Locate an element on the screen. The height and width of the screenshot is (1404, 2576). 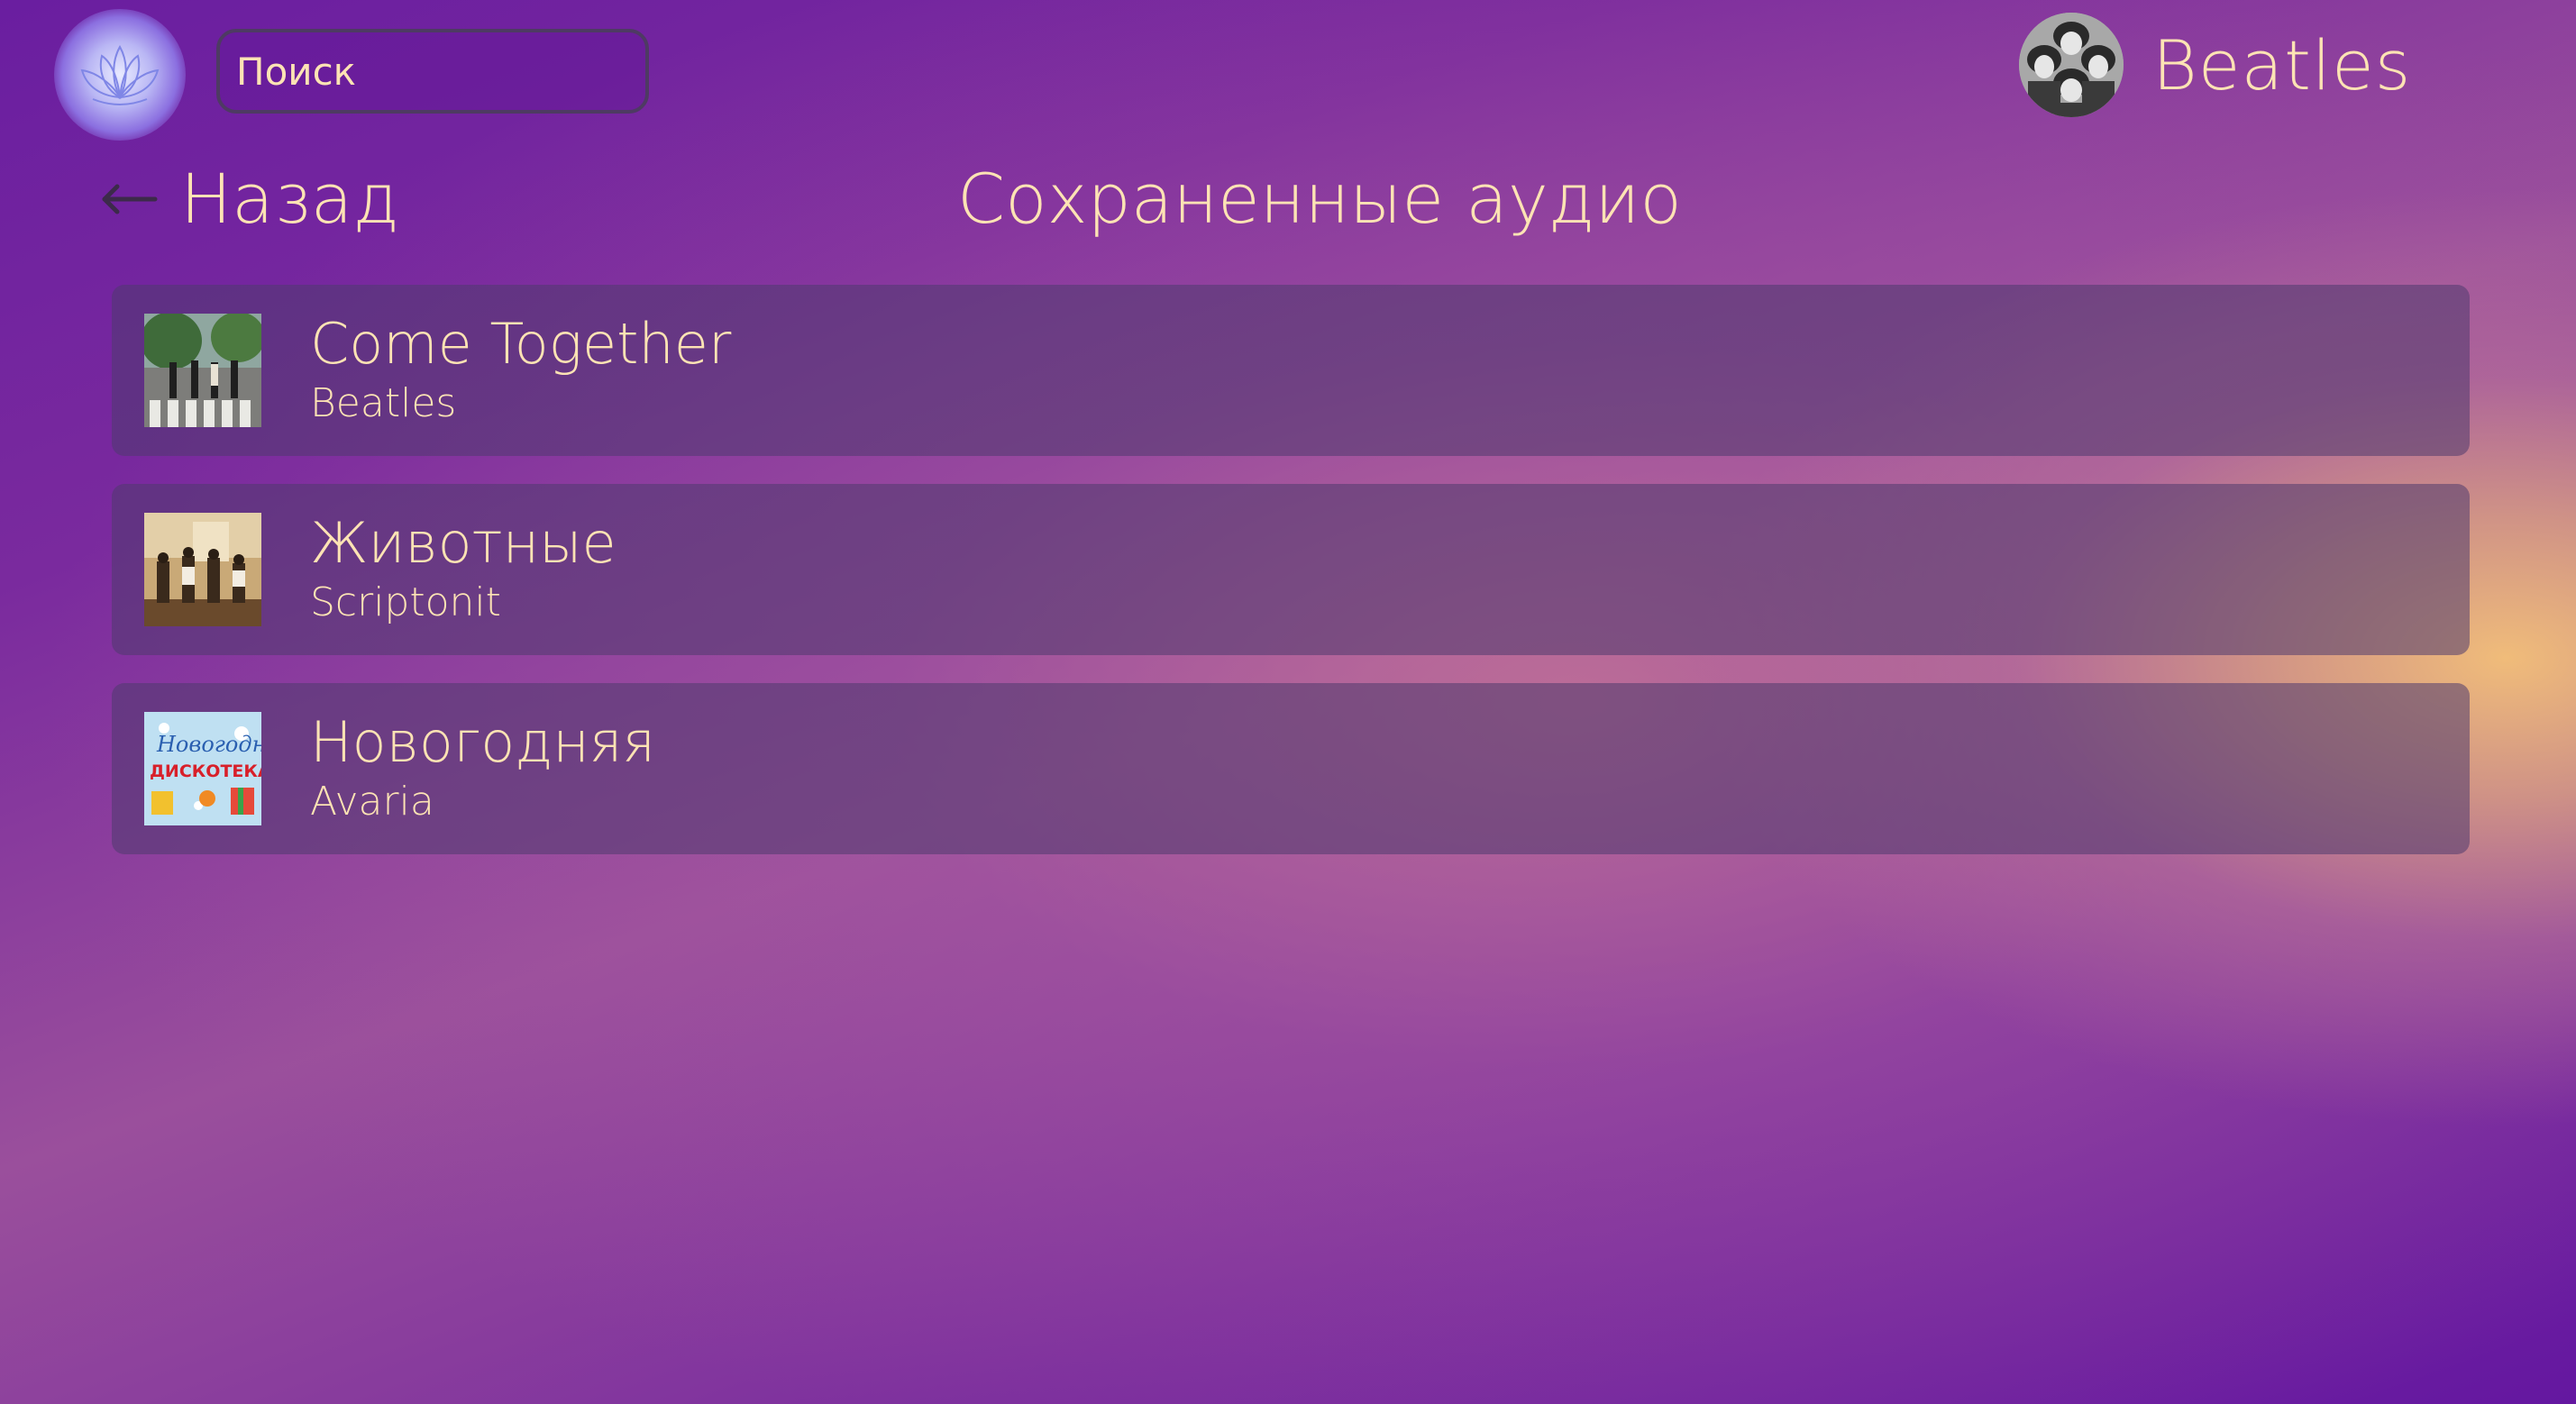
svg-text: ДИСКОТЕКА is located at coordinates (205, 771).